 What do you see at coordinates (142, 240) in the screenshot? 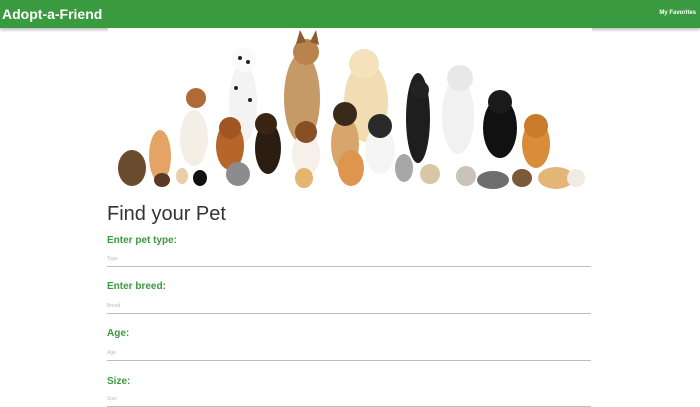
I see `pet-type-label: Enter pet type:` at bounding box center [142, 240].